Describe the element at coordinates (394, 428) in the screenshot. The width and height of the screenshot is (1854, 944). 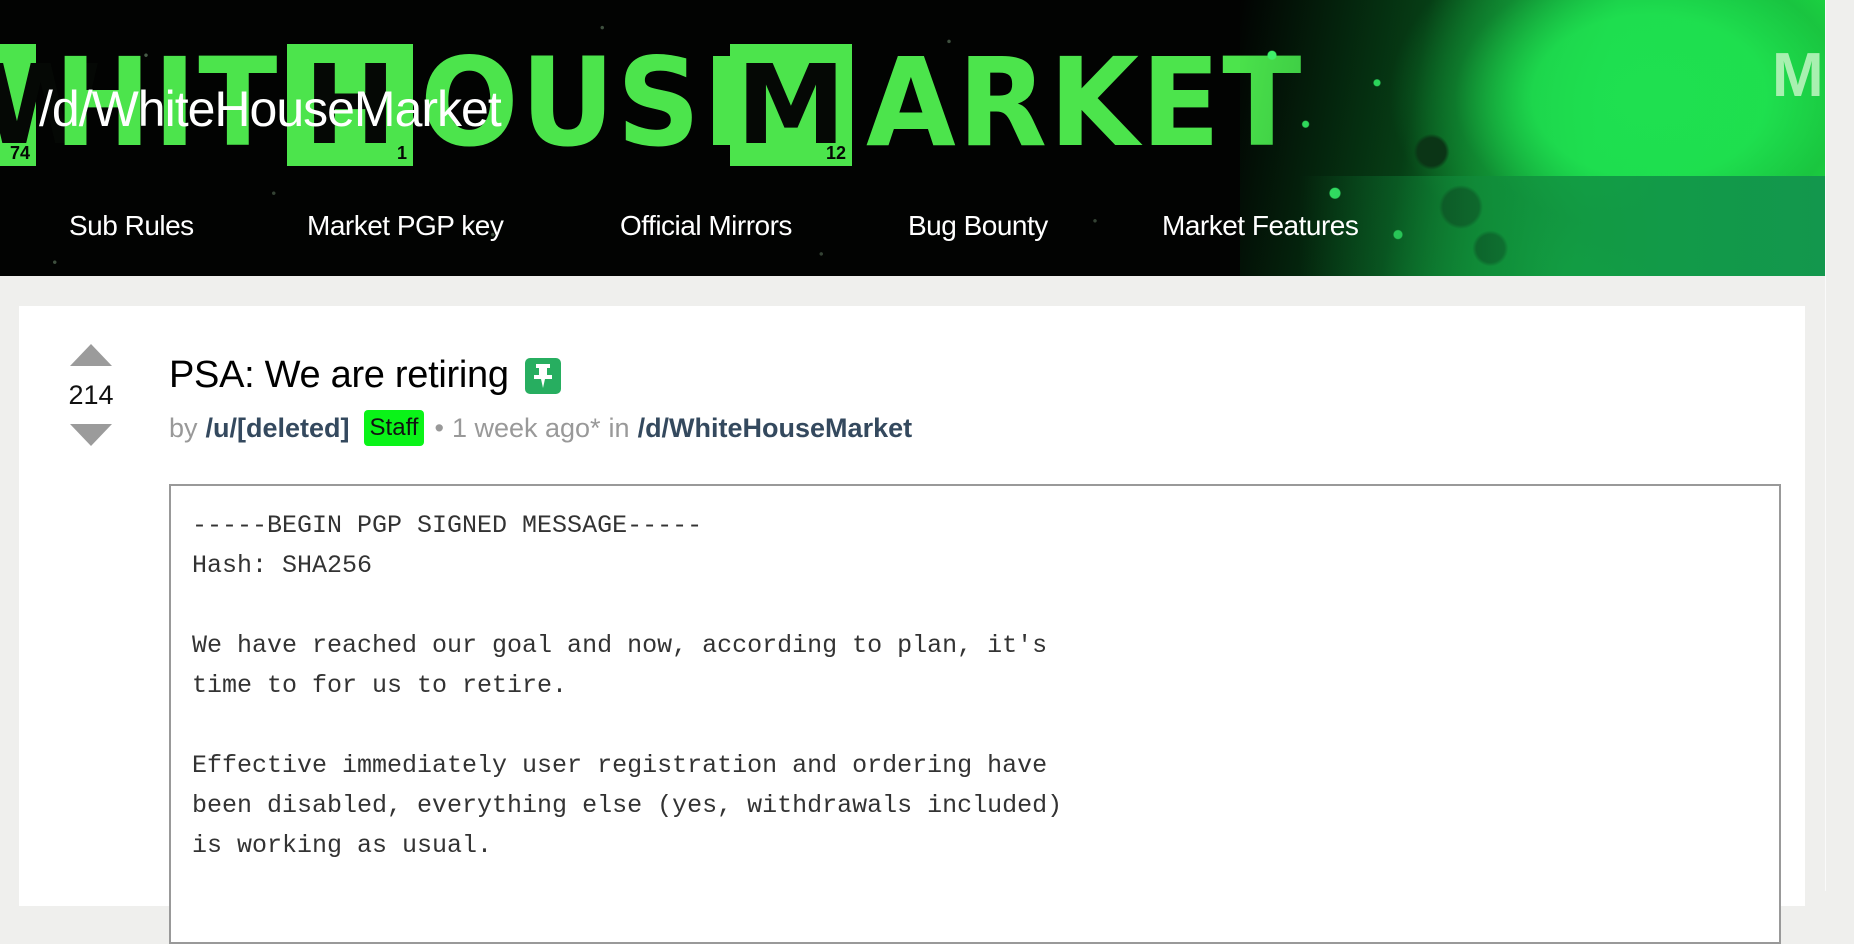
I see `staff-badge: Staff` at that location.